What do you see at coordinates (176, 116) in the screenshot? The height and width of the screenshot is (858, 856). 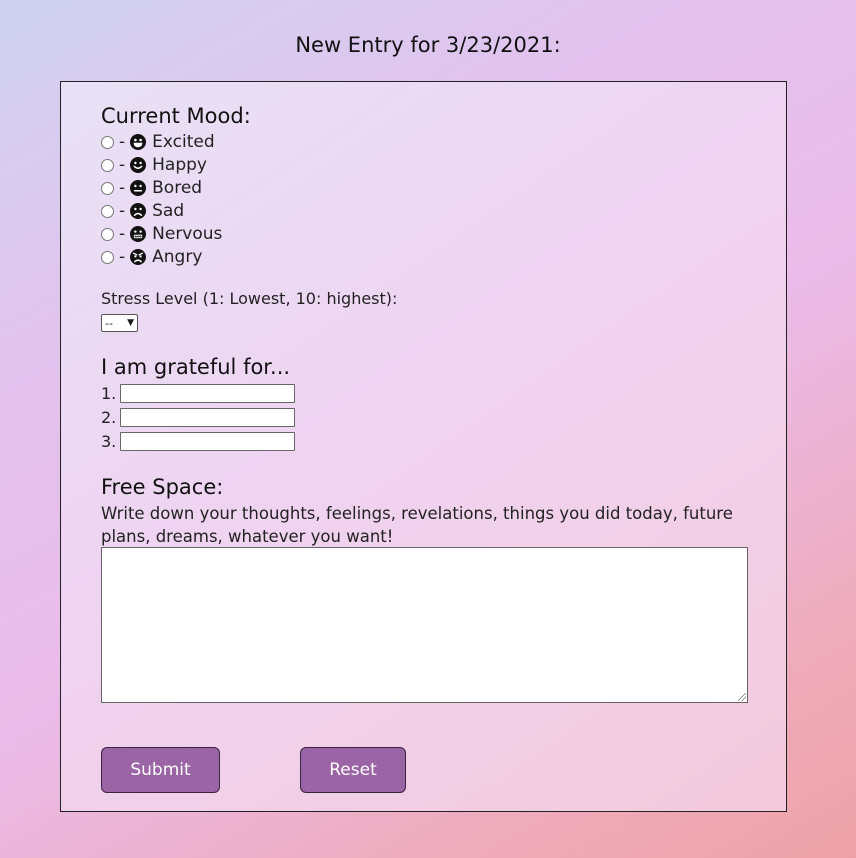 I see `mood-heading: Current Mood:` at bounding box center [176, 116].